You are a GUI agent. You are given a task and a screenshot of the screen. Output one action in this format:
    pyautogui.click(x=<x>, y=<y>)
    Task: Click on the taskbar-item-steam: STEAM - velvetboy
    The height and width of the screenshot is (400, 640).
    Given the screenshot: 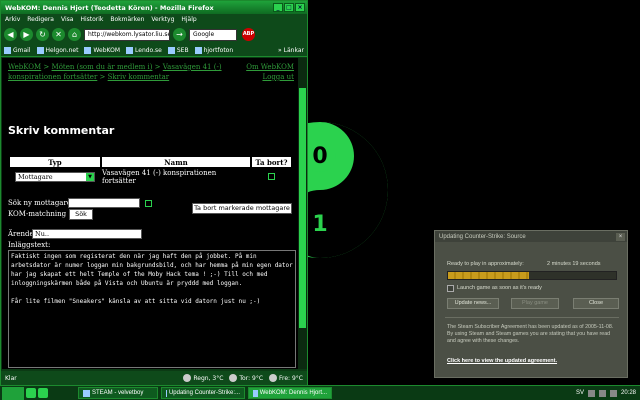 What is the action you would take?
    pyautogui.click(x=118, y=393)
    